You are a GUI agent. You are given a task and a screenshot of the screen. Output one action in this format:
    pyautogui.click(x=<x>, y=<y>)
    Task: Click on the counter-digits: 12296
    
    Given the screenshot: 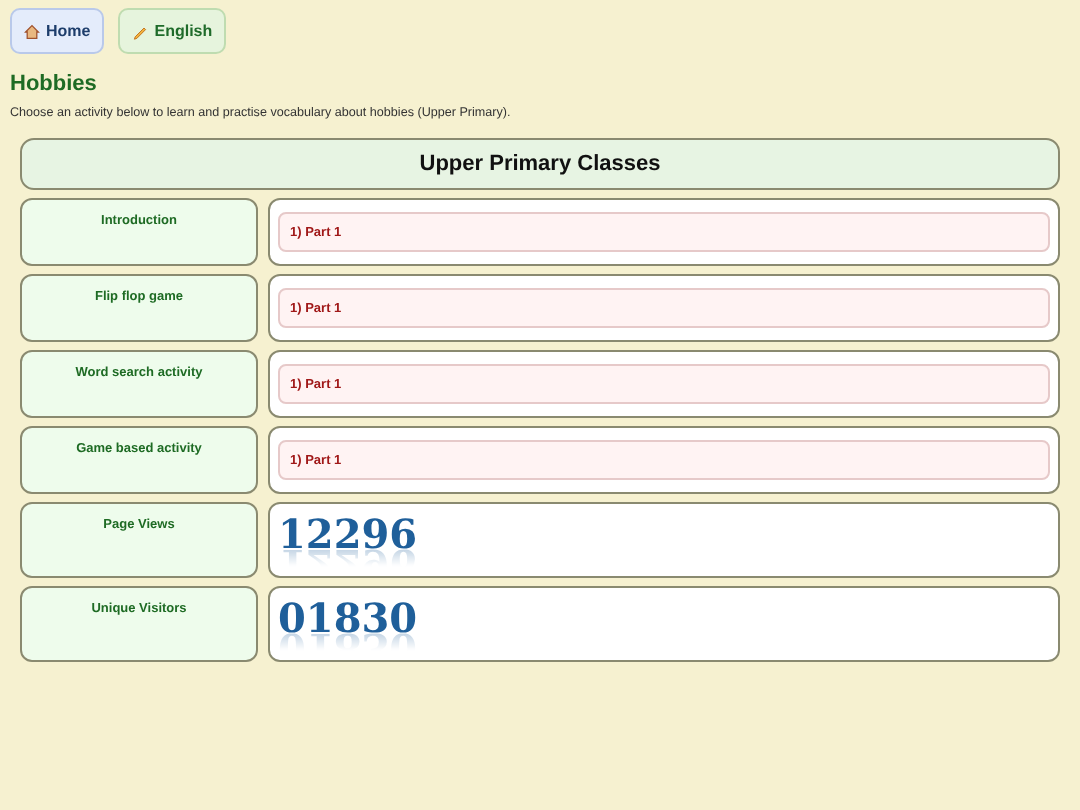 What is the action you would take?
    pyautogui.click(x=348, y=534)
    